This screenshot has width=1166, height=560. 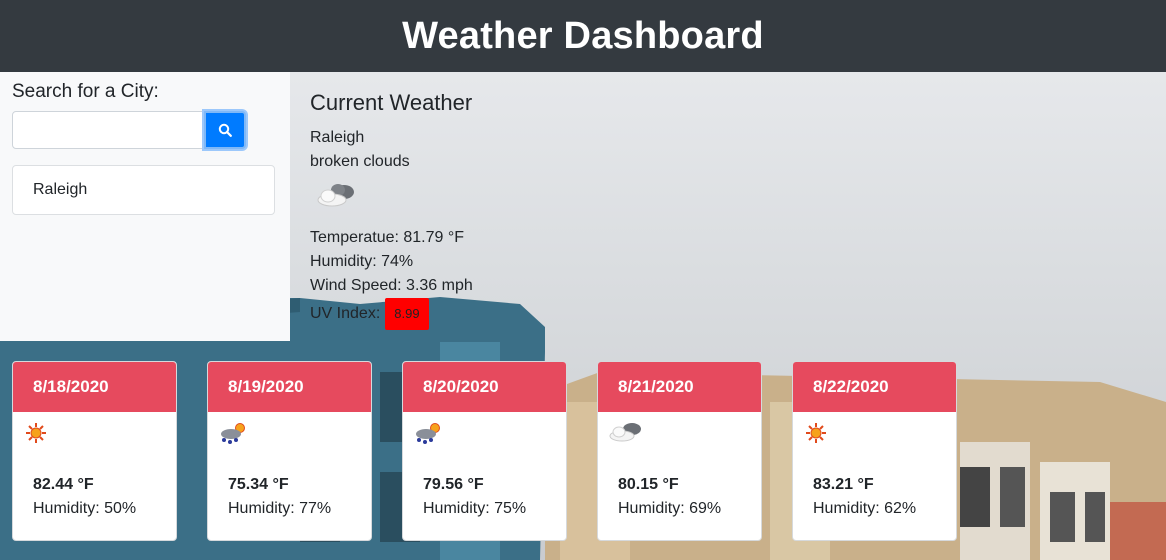 What do you see at coordinates (362, 261) in the screenshot?
I see `current-humidity: Humidity: 74%` at bounding box center [362, 261].